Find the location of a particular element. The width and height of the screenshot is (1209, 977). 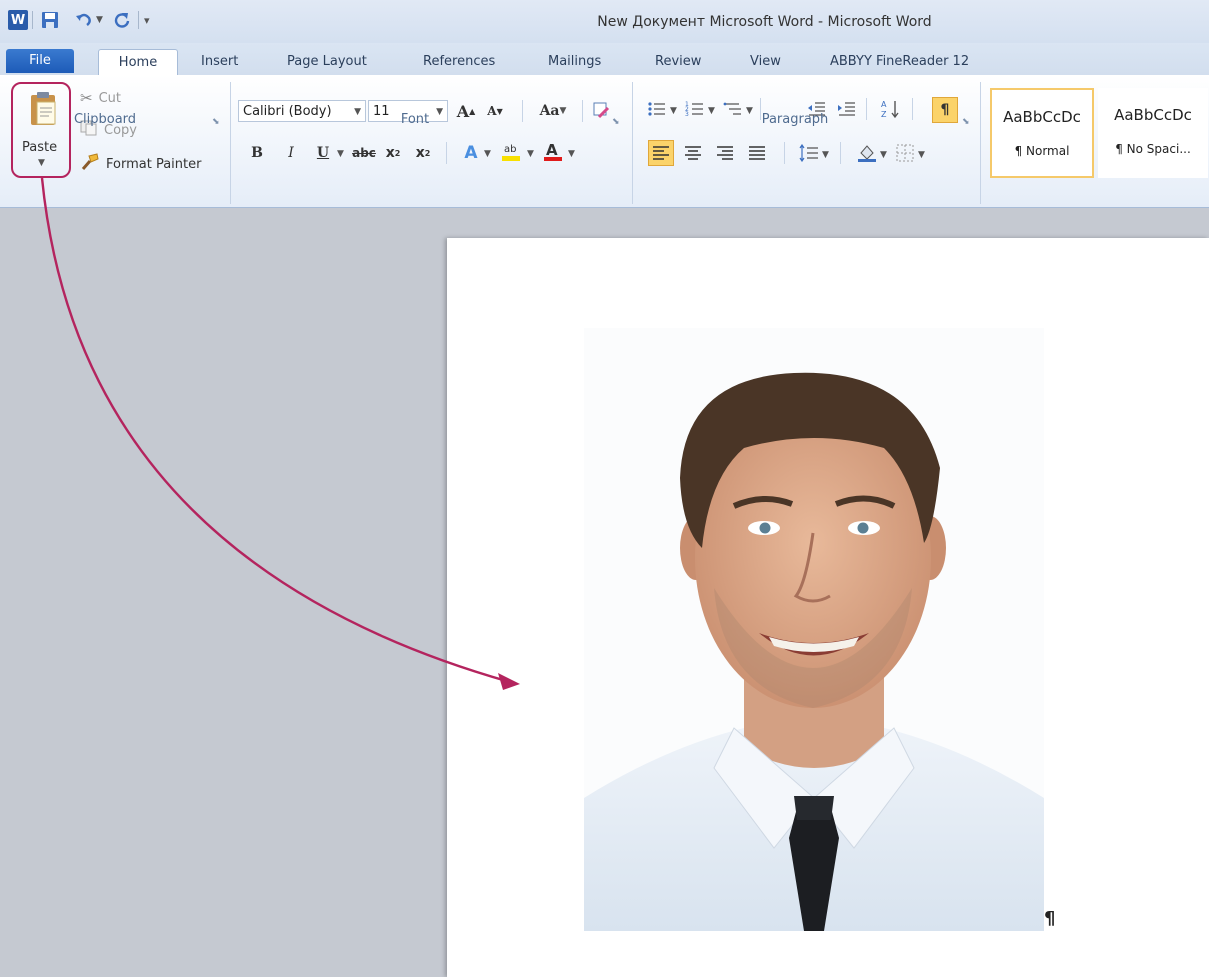

line-spacing-icon is located at coordinates (809, 153).